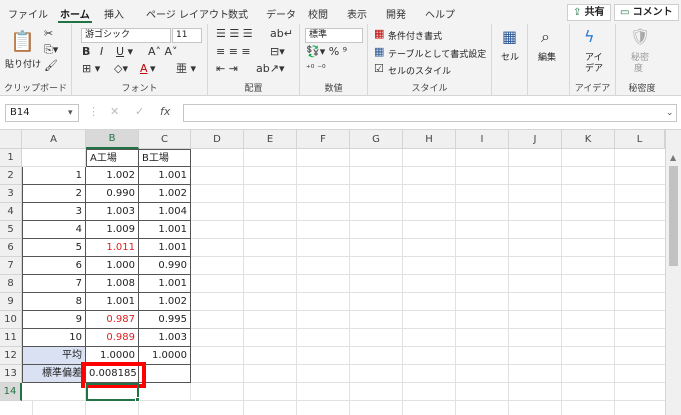 The image size is (681, 415). What do you see at coordinates (112, 248) in the screenshot?
I see `cell-b6: 1.011` at bounding box center [112, 248].